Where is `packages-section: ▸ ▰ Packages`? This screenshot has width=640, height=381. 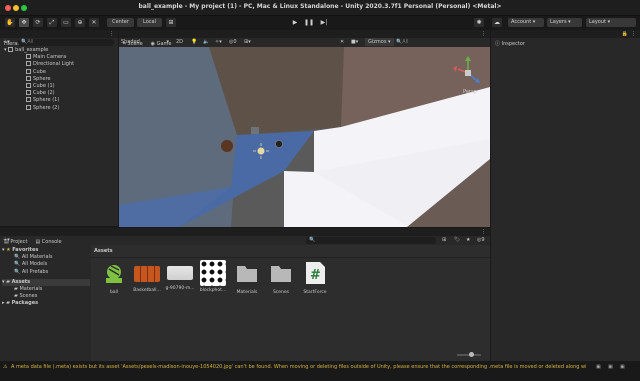
packages-section: ▸ ▰ Packages is located at coordinates (46, 303).